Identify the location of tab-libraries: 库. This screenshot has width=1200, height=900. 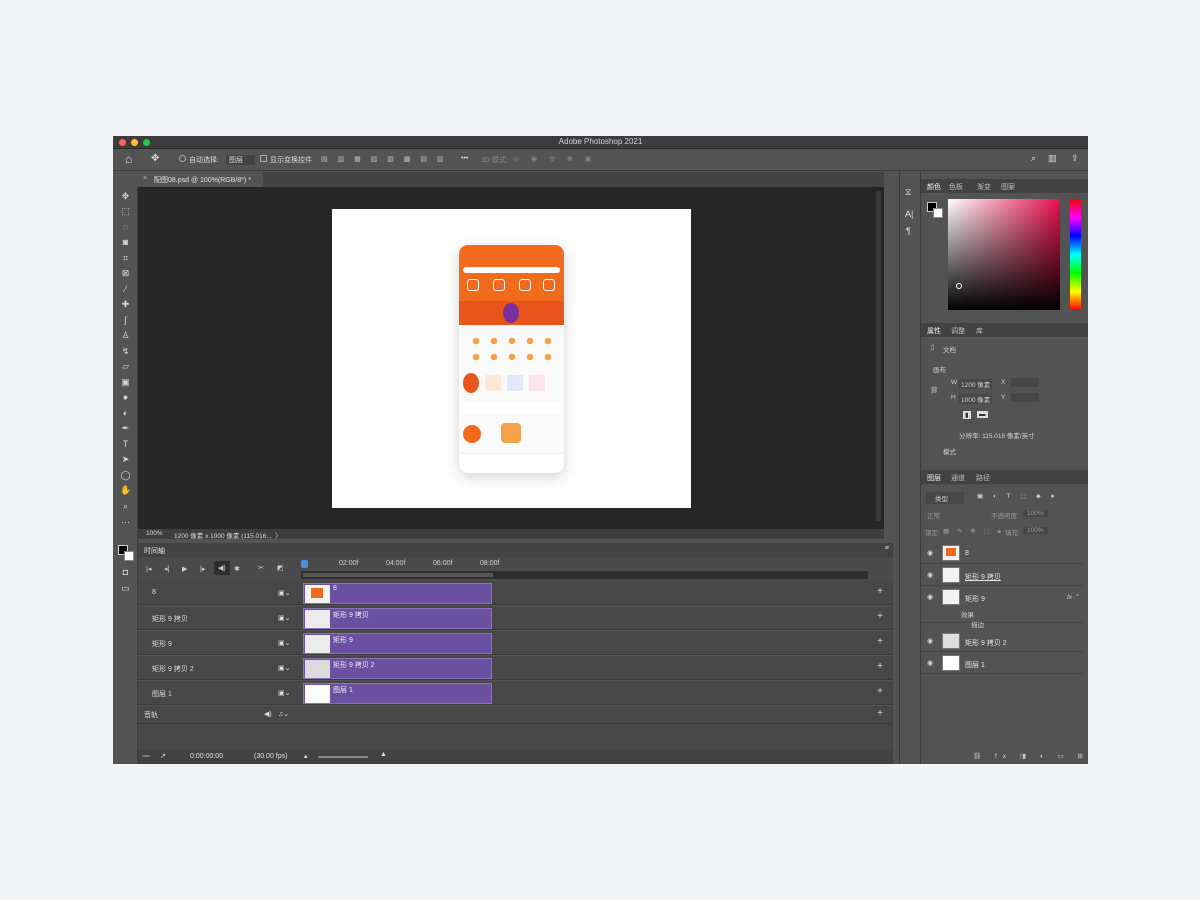
(979, 331).